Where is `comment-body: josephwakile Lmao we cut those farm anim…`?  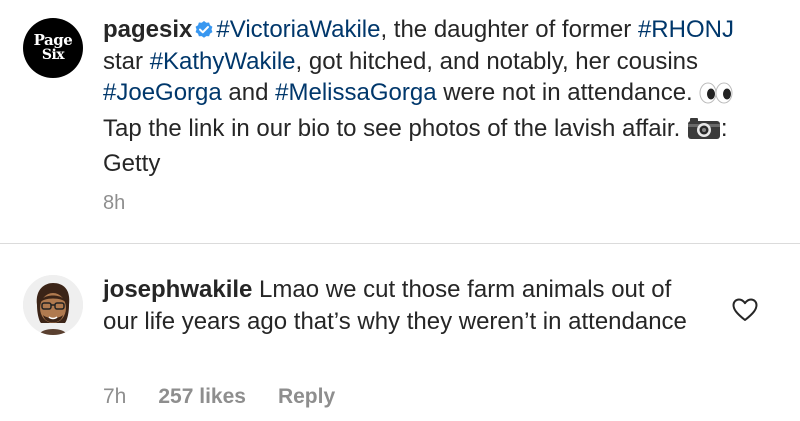 comment-body: josephwakile Lmao we cut those farm anim… is located at coordinates (403, 305).